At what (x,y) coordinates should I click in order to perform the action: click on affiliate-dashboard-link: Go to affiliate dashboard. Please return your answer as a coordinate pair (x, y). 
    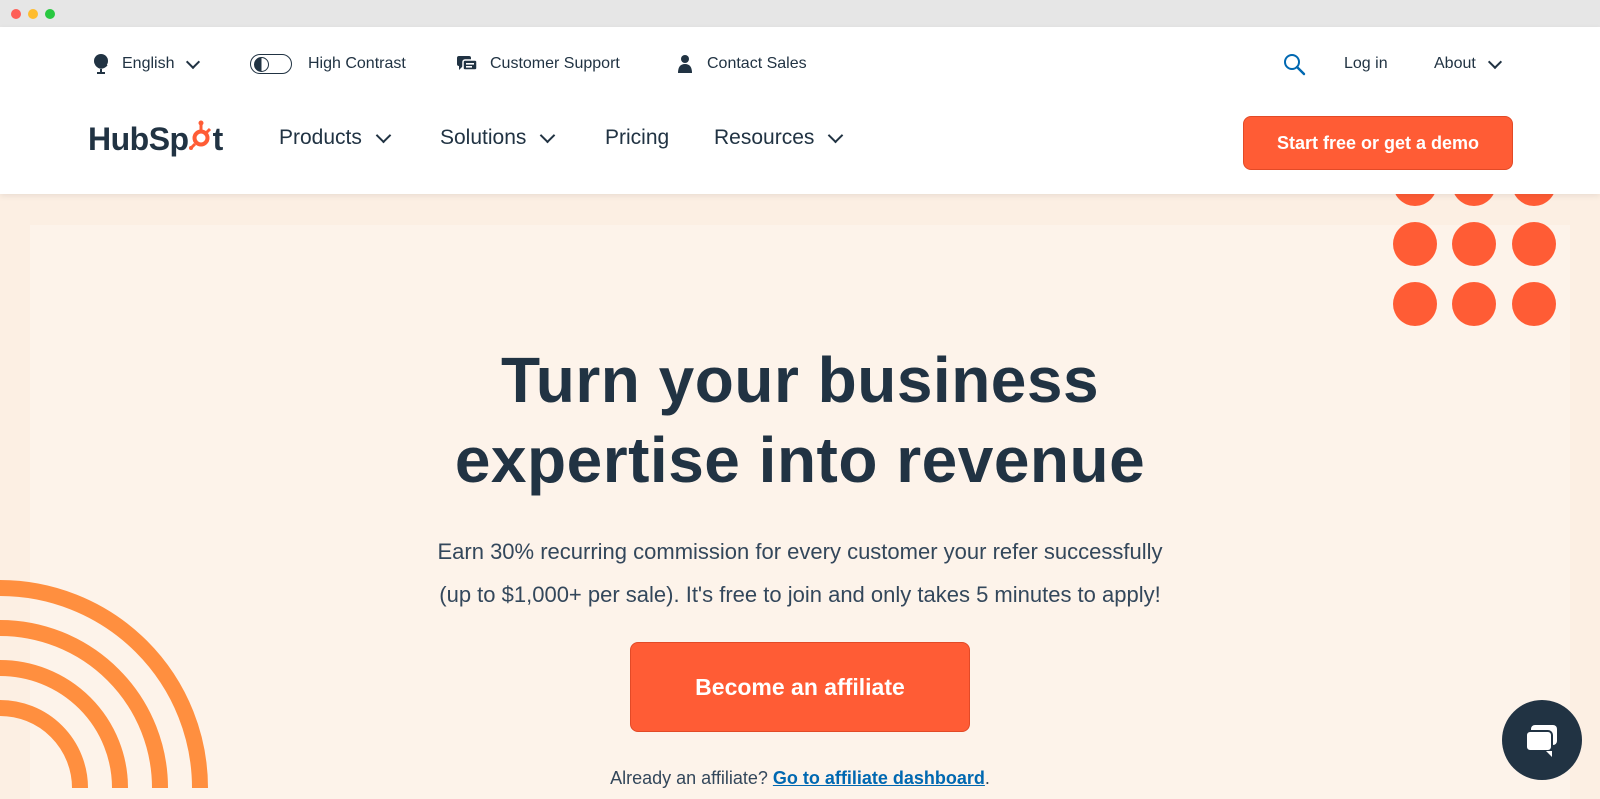
    Looking at the image, I should click on (879, 778).